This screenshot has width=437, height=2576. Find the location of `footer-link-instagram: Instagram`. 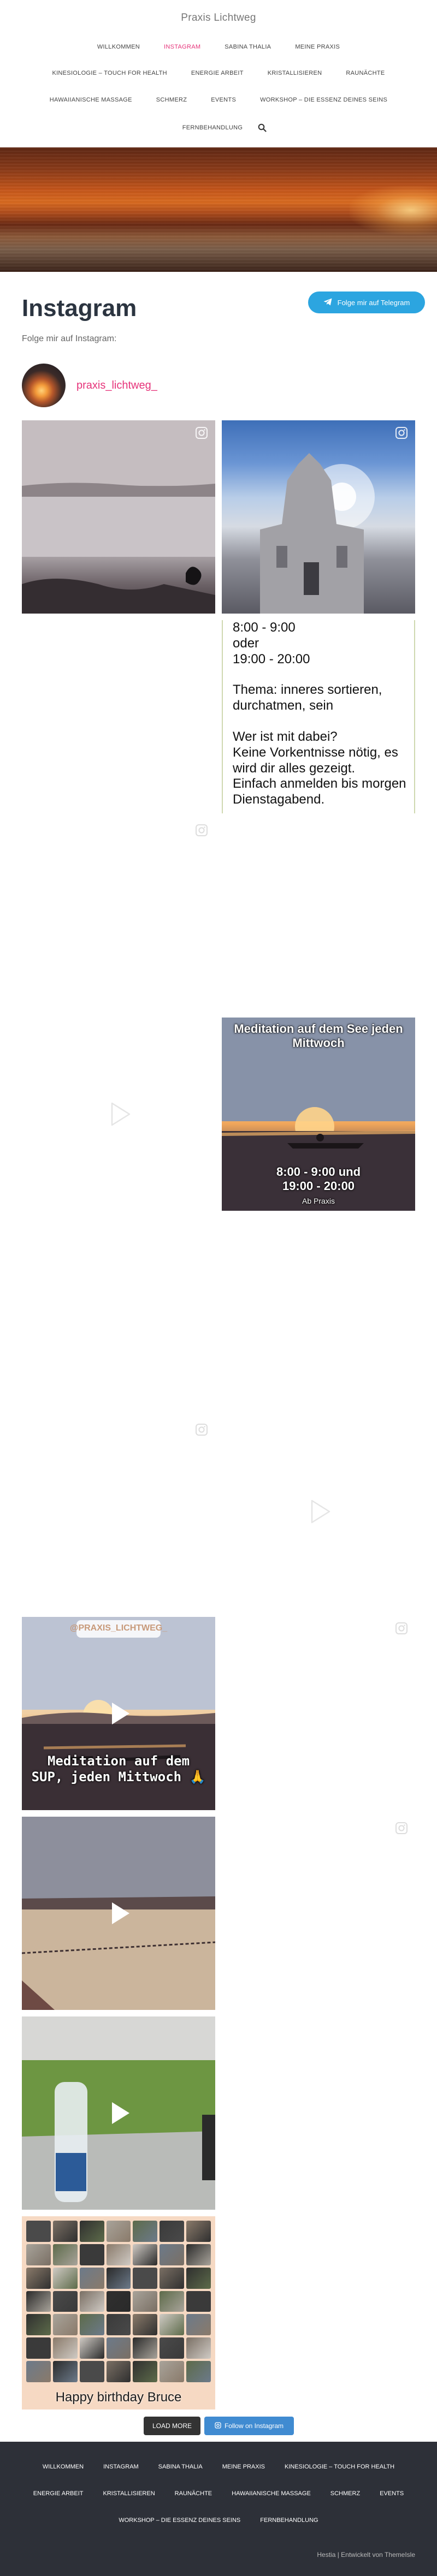

footer-link-instagram: Instagram is located at coordinates (121, 2467).